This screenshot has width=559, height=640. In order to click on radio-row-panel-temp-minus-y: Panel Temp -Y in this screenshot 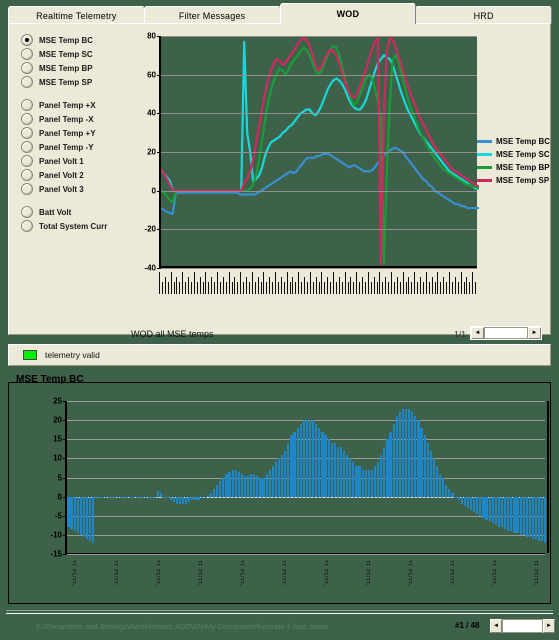, I will do `click(71, 147)`.